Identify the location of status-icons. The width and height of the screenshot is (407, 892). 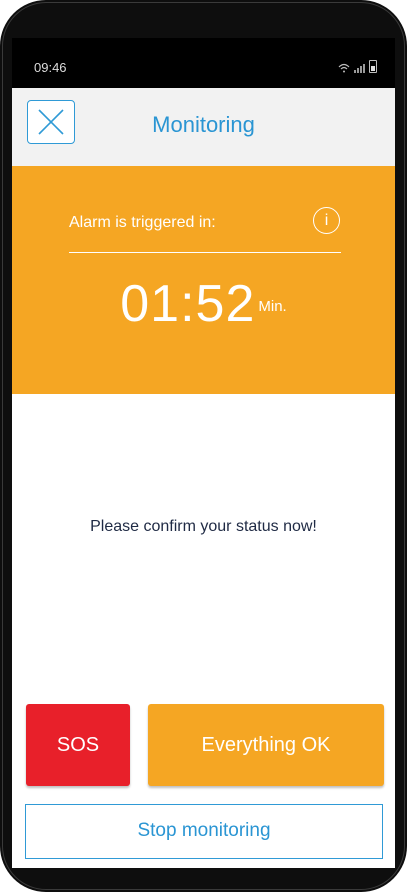
(357, 66).